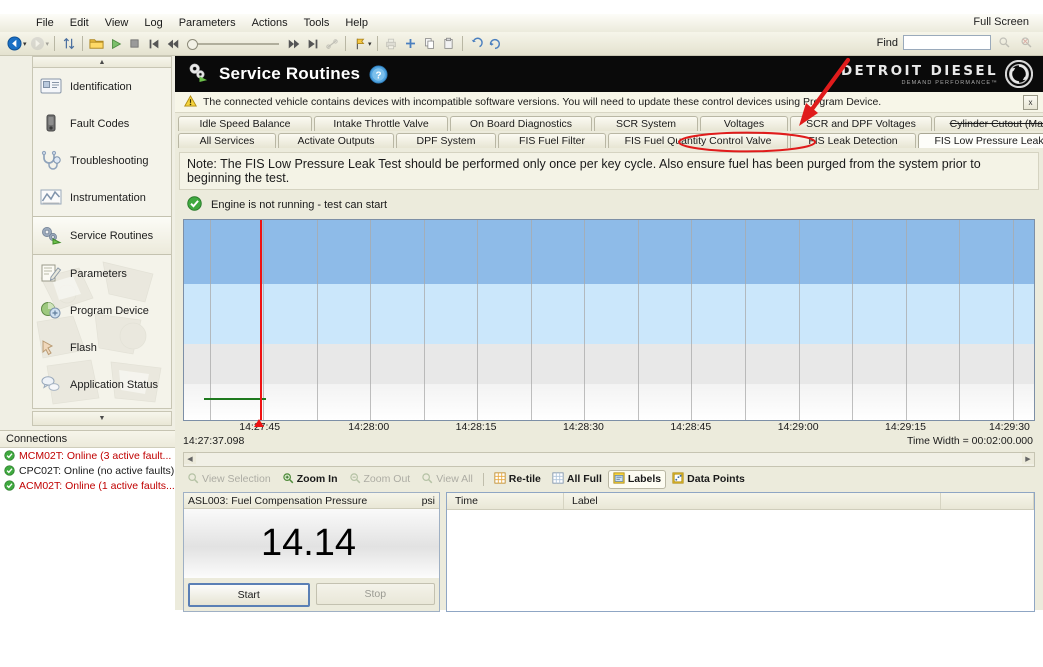  Describe the element at coordinates (429, 43) in the screenshot. I see `copy-icon` at that location.